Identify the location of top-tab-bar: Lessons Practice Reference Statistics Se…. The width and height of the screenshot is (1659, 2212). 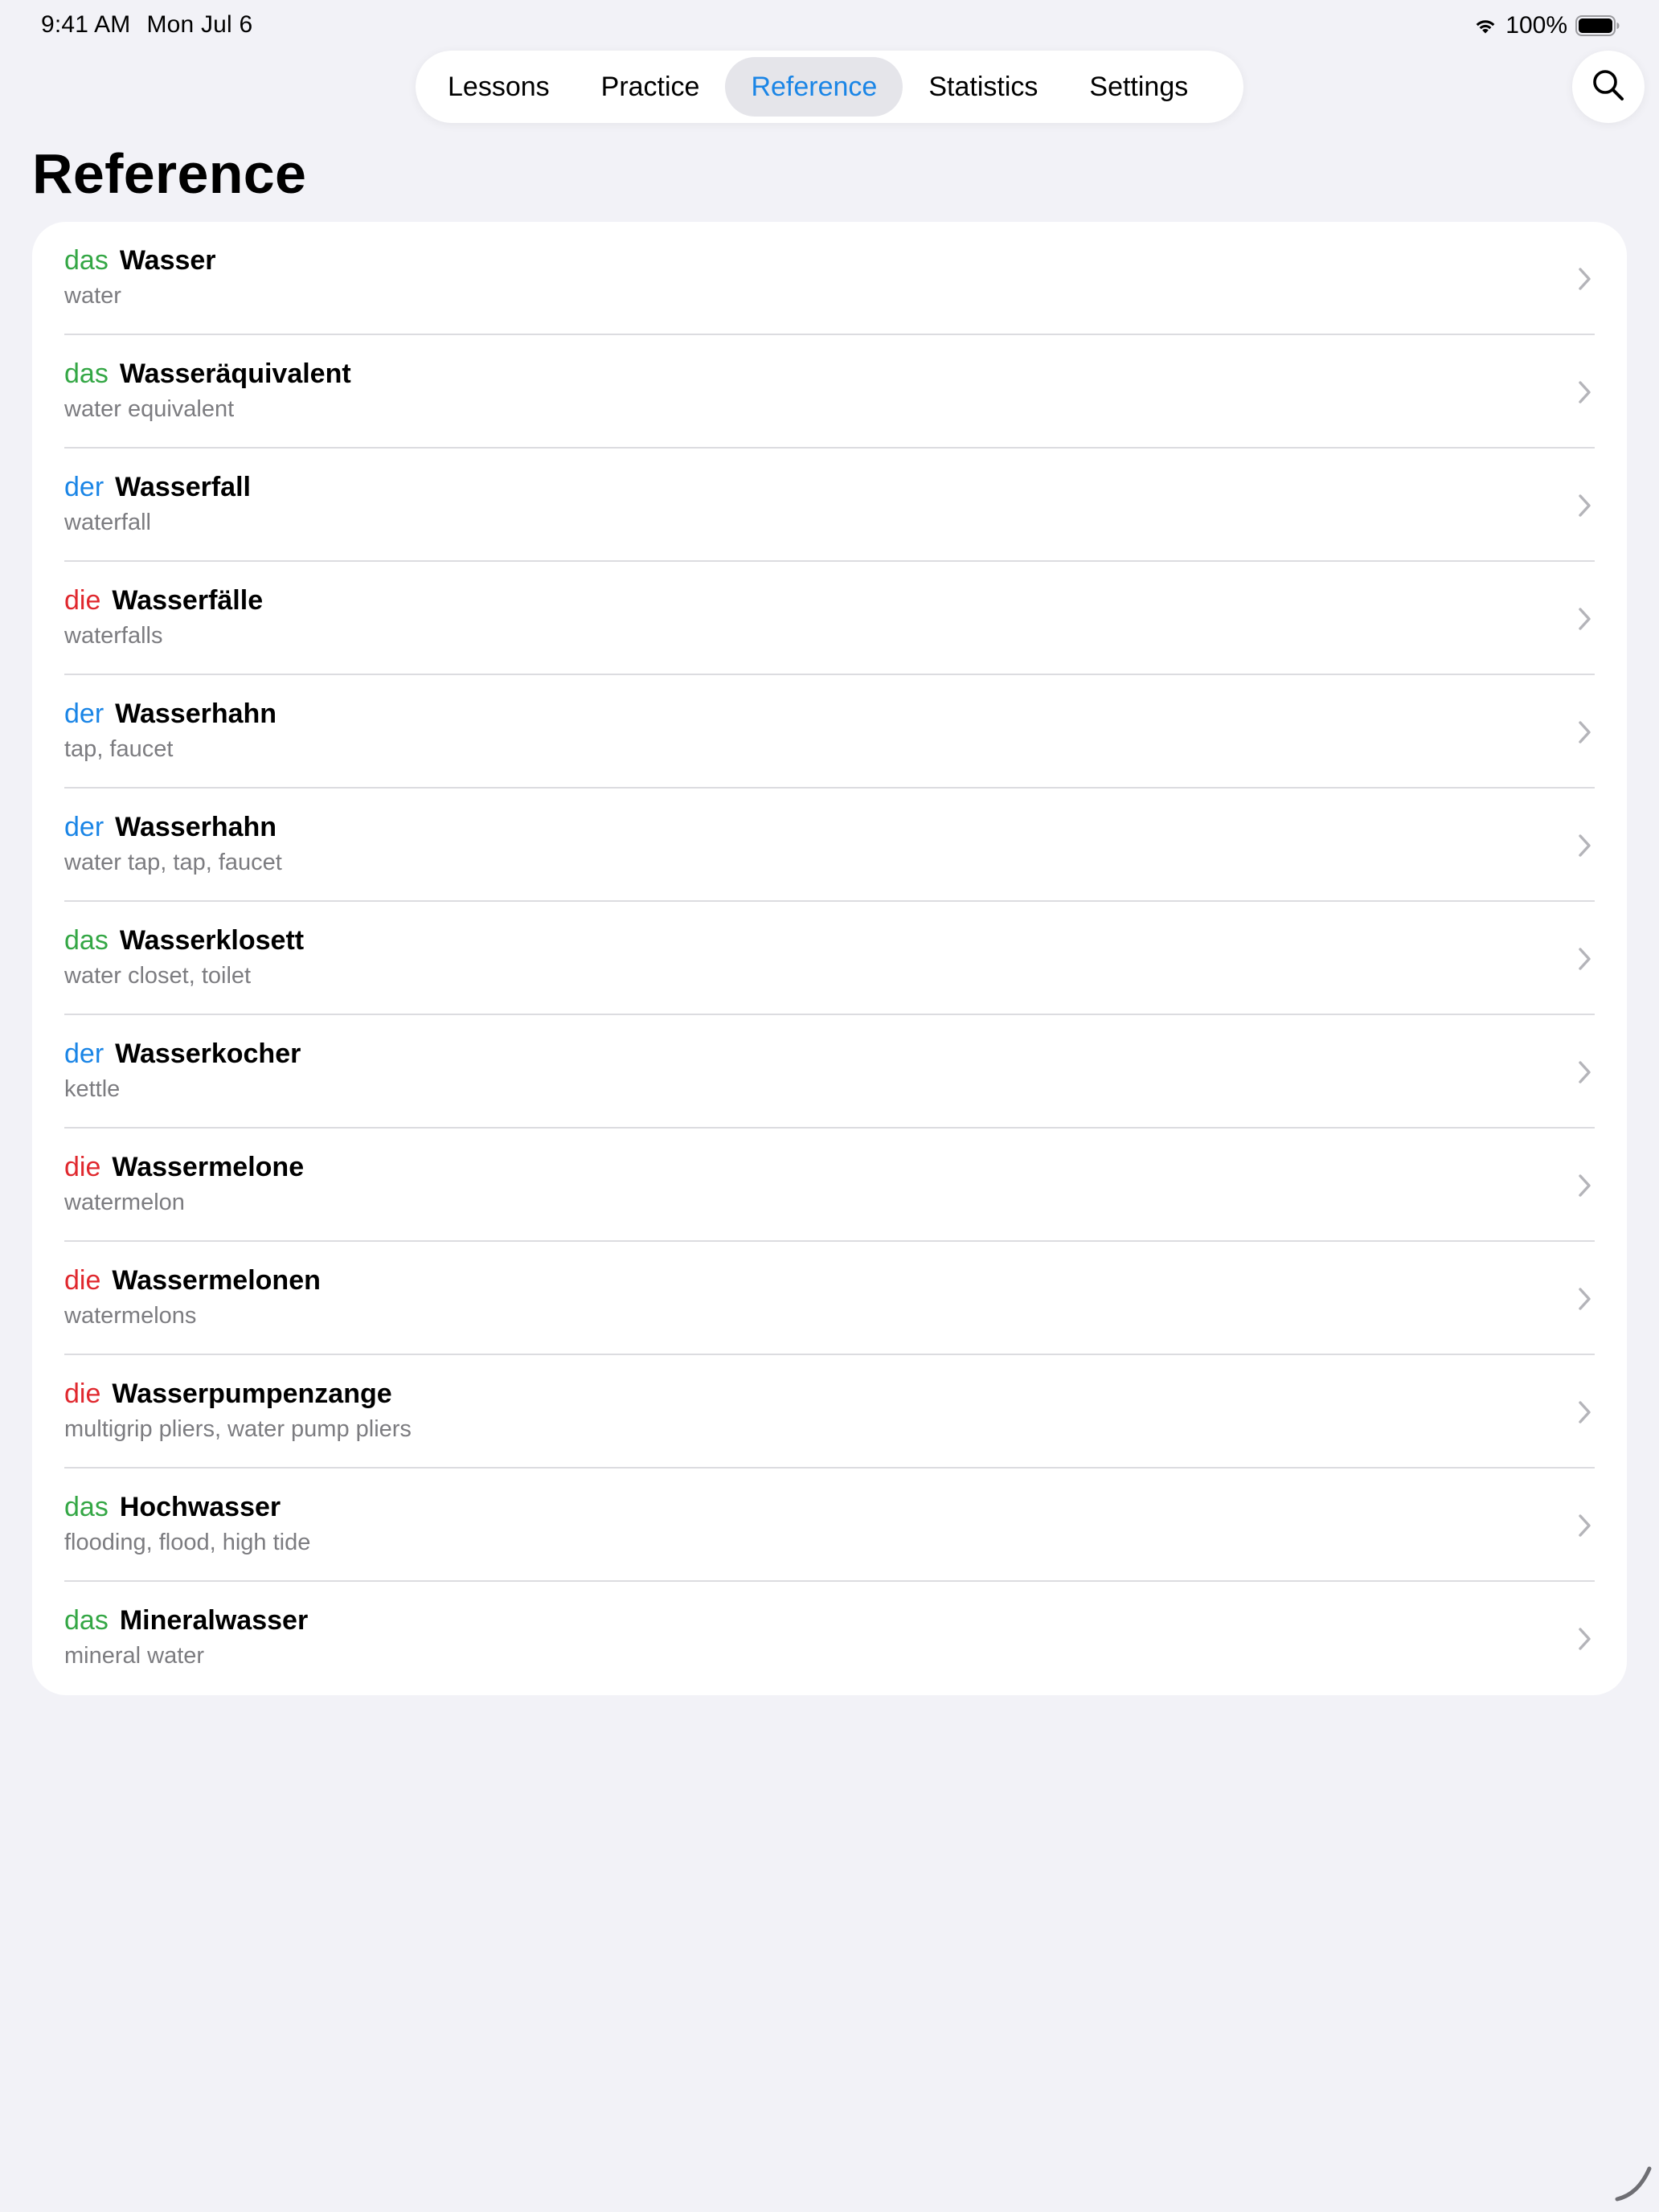
(829, 87).